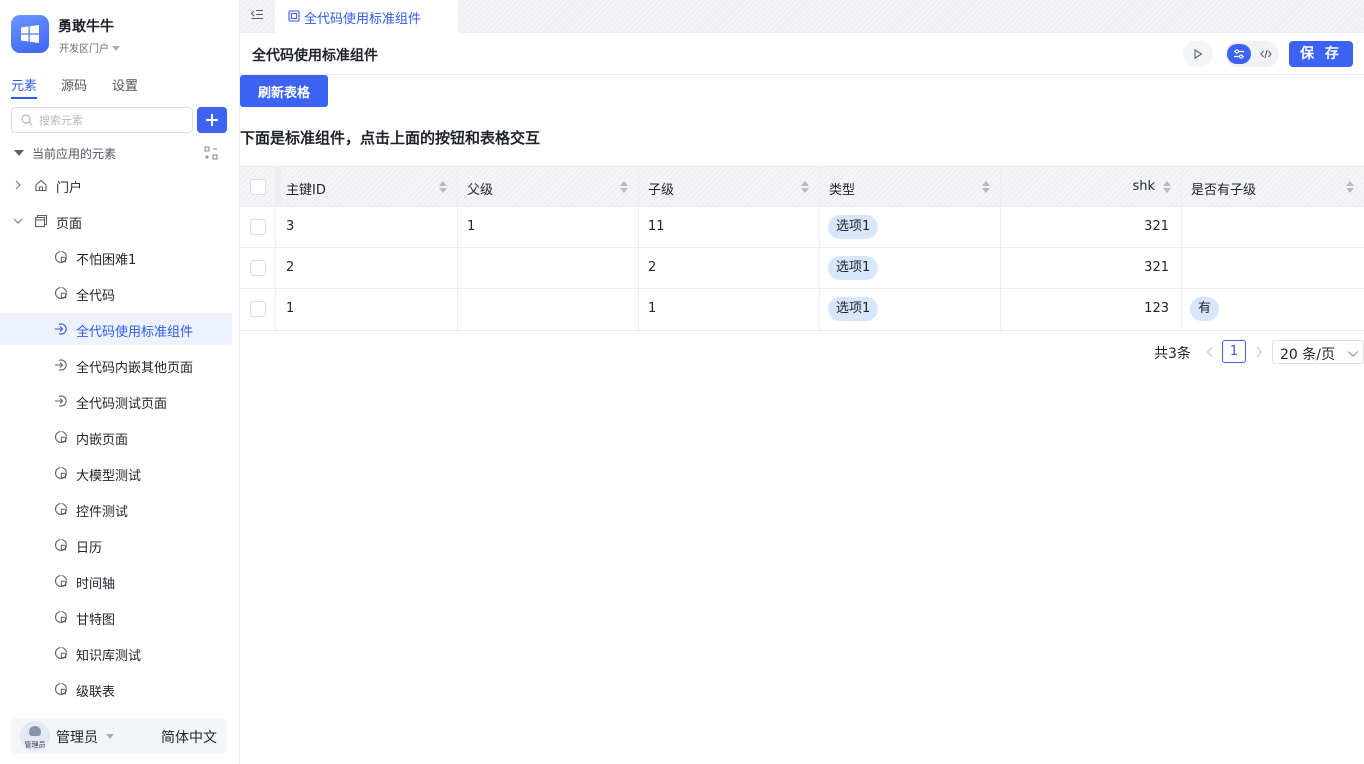 The height and width of the screenshot is (764, 1364). Describe the element at coordinates (212, 120) in the screenshot. I see `add-element-button` at that location.